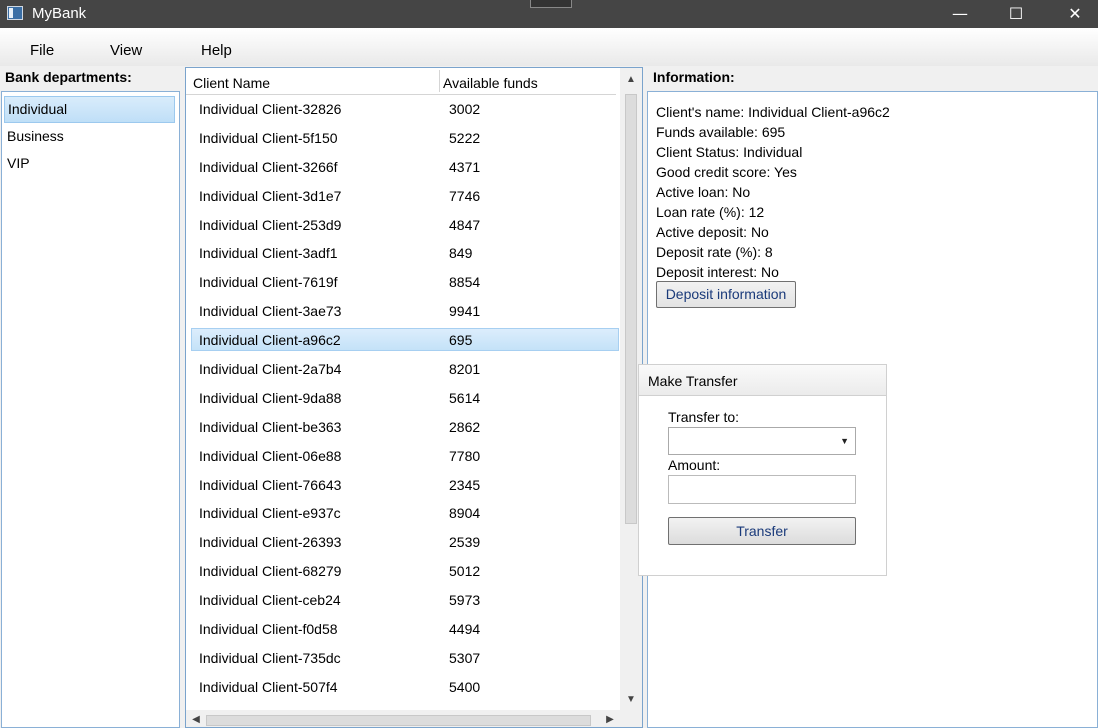 The width and height of the screenshot is (1098, 728). What do you see at coordinates (610, 718) in the screenshot?
I see `scroll-right-icon: ▶` at bounding box center [610, 718].